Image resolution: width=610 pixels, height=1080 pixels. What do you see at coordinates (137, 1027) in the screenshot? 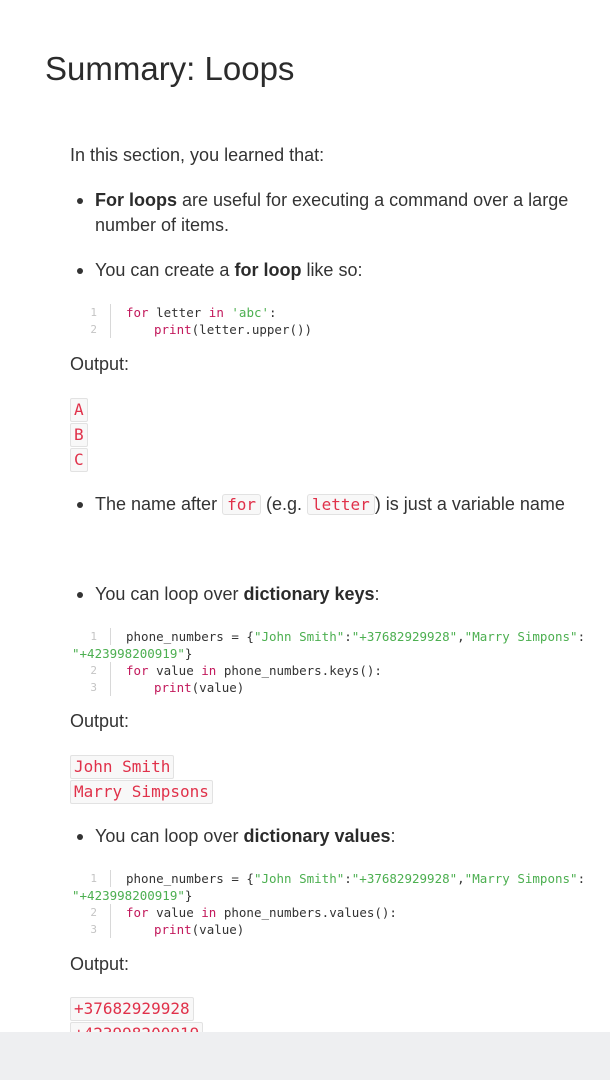
I see `output-value: +423998200919` at bounding box center [137, 1027].